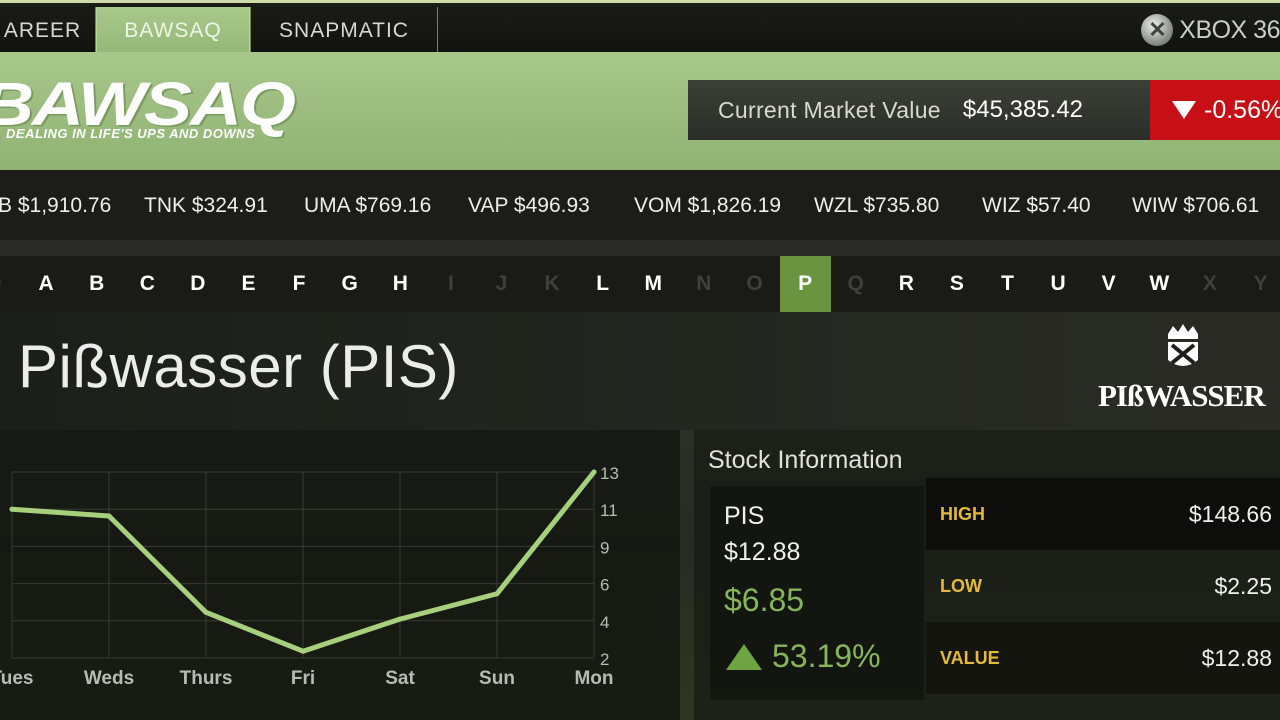 The image size is (1280, 720). I want to click on chart-x-tick-label: Sun, so click(497, 678).